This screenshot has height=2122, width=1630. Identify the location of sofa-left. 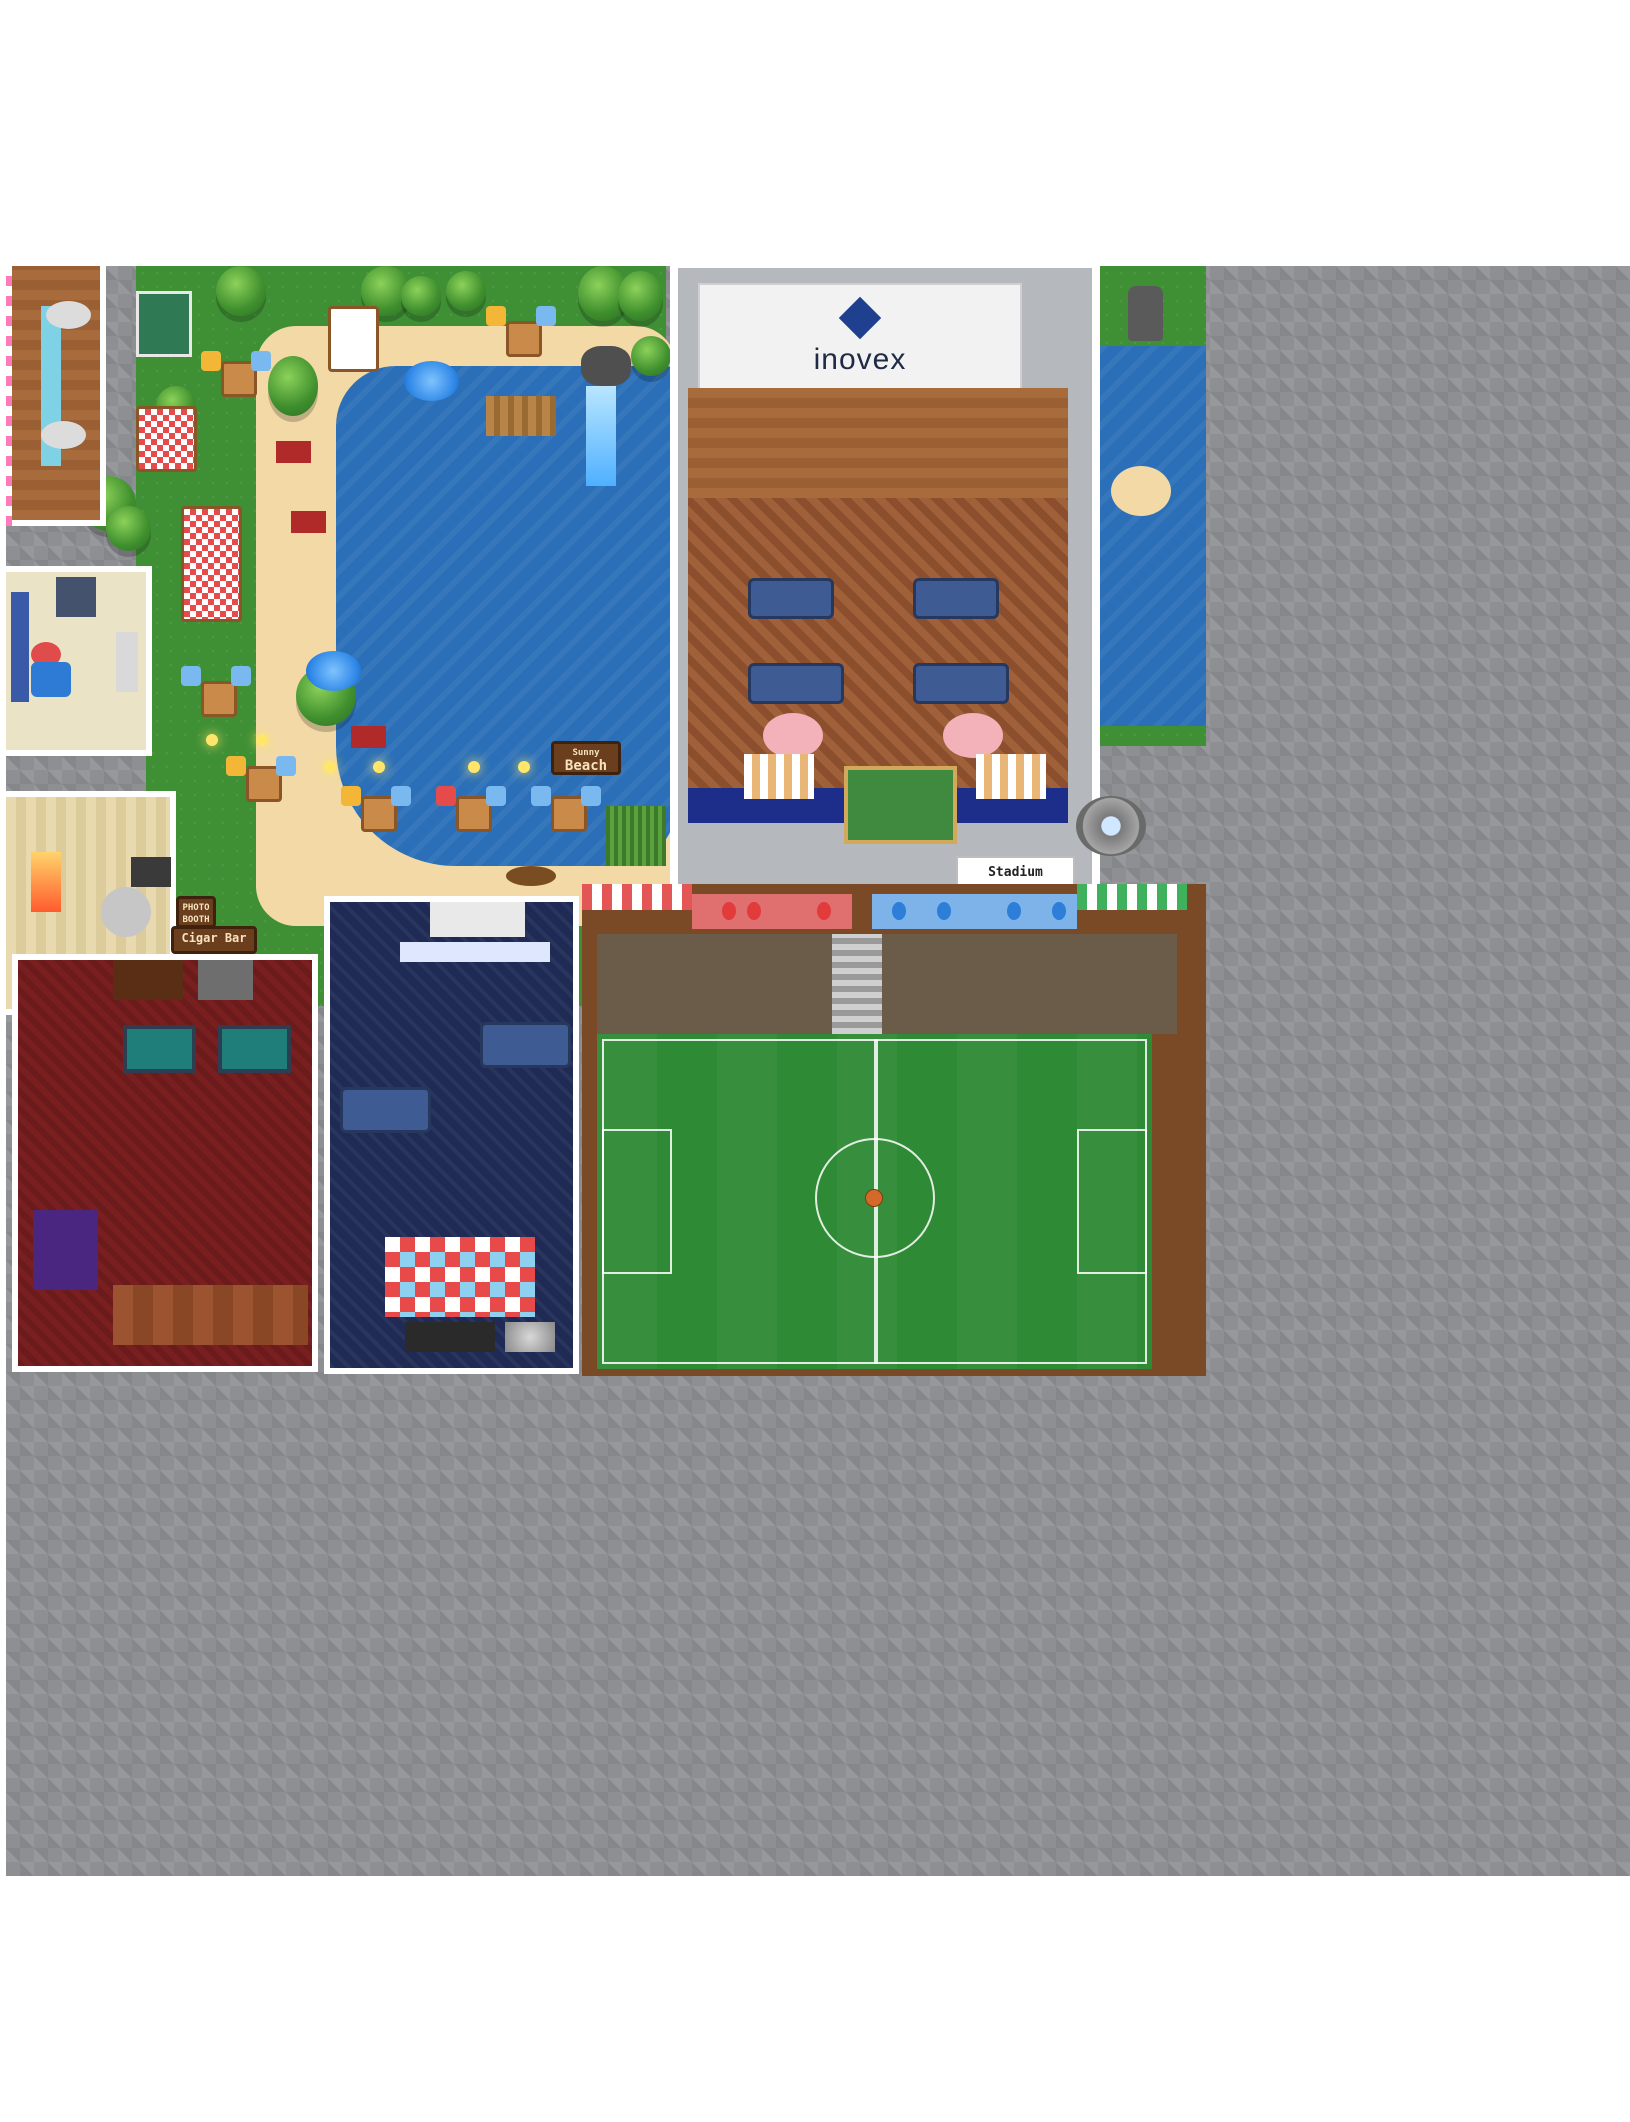
(791, 598).